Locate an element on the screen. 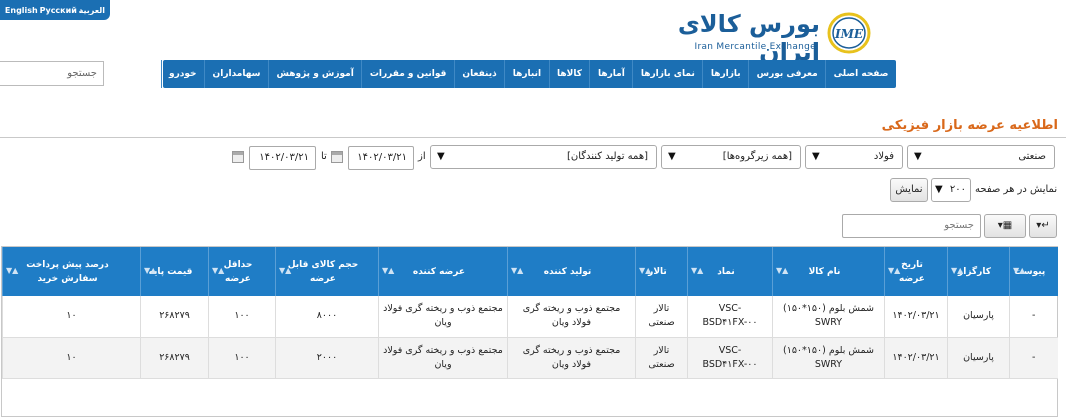  col-header-prepayment: درصد پیش پرداخت سفارش خرید ▲▼ is located at coordinates (71, 271).